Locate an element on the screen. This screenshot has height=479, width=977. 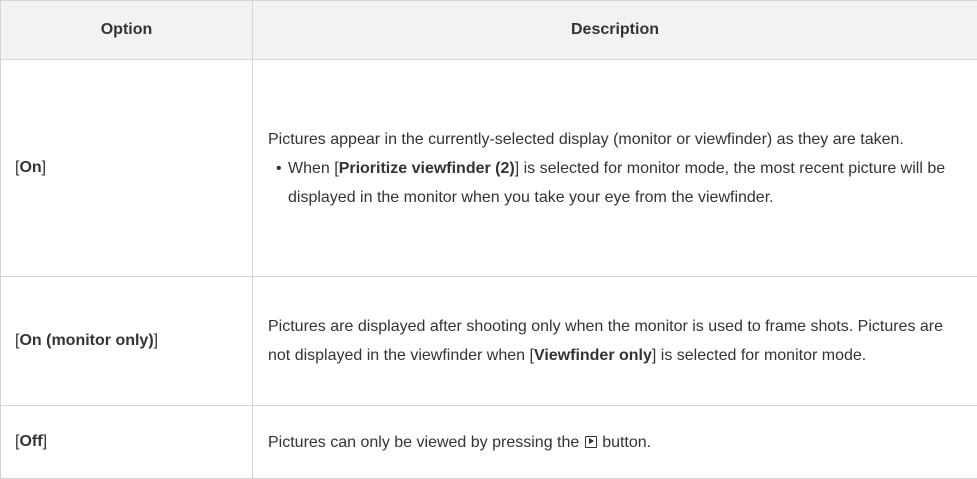
table-header-row: Option Description is located at coordinates (489, 30).